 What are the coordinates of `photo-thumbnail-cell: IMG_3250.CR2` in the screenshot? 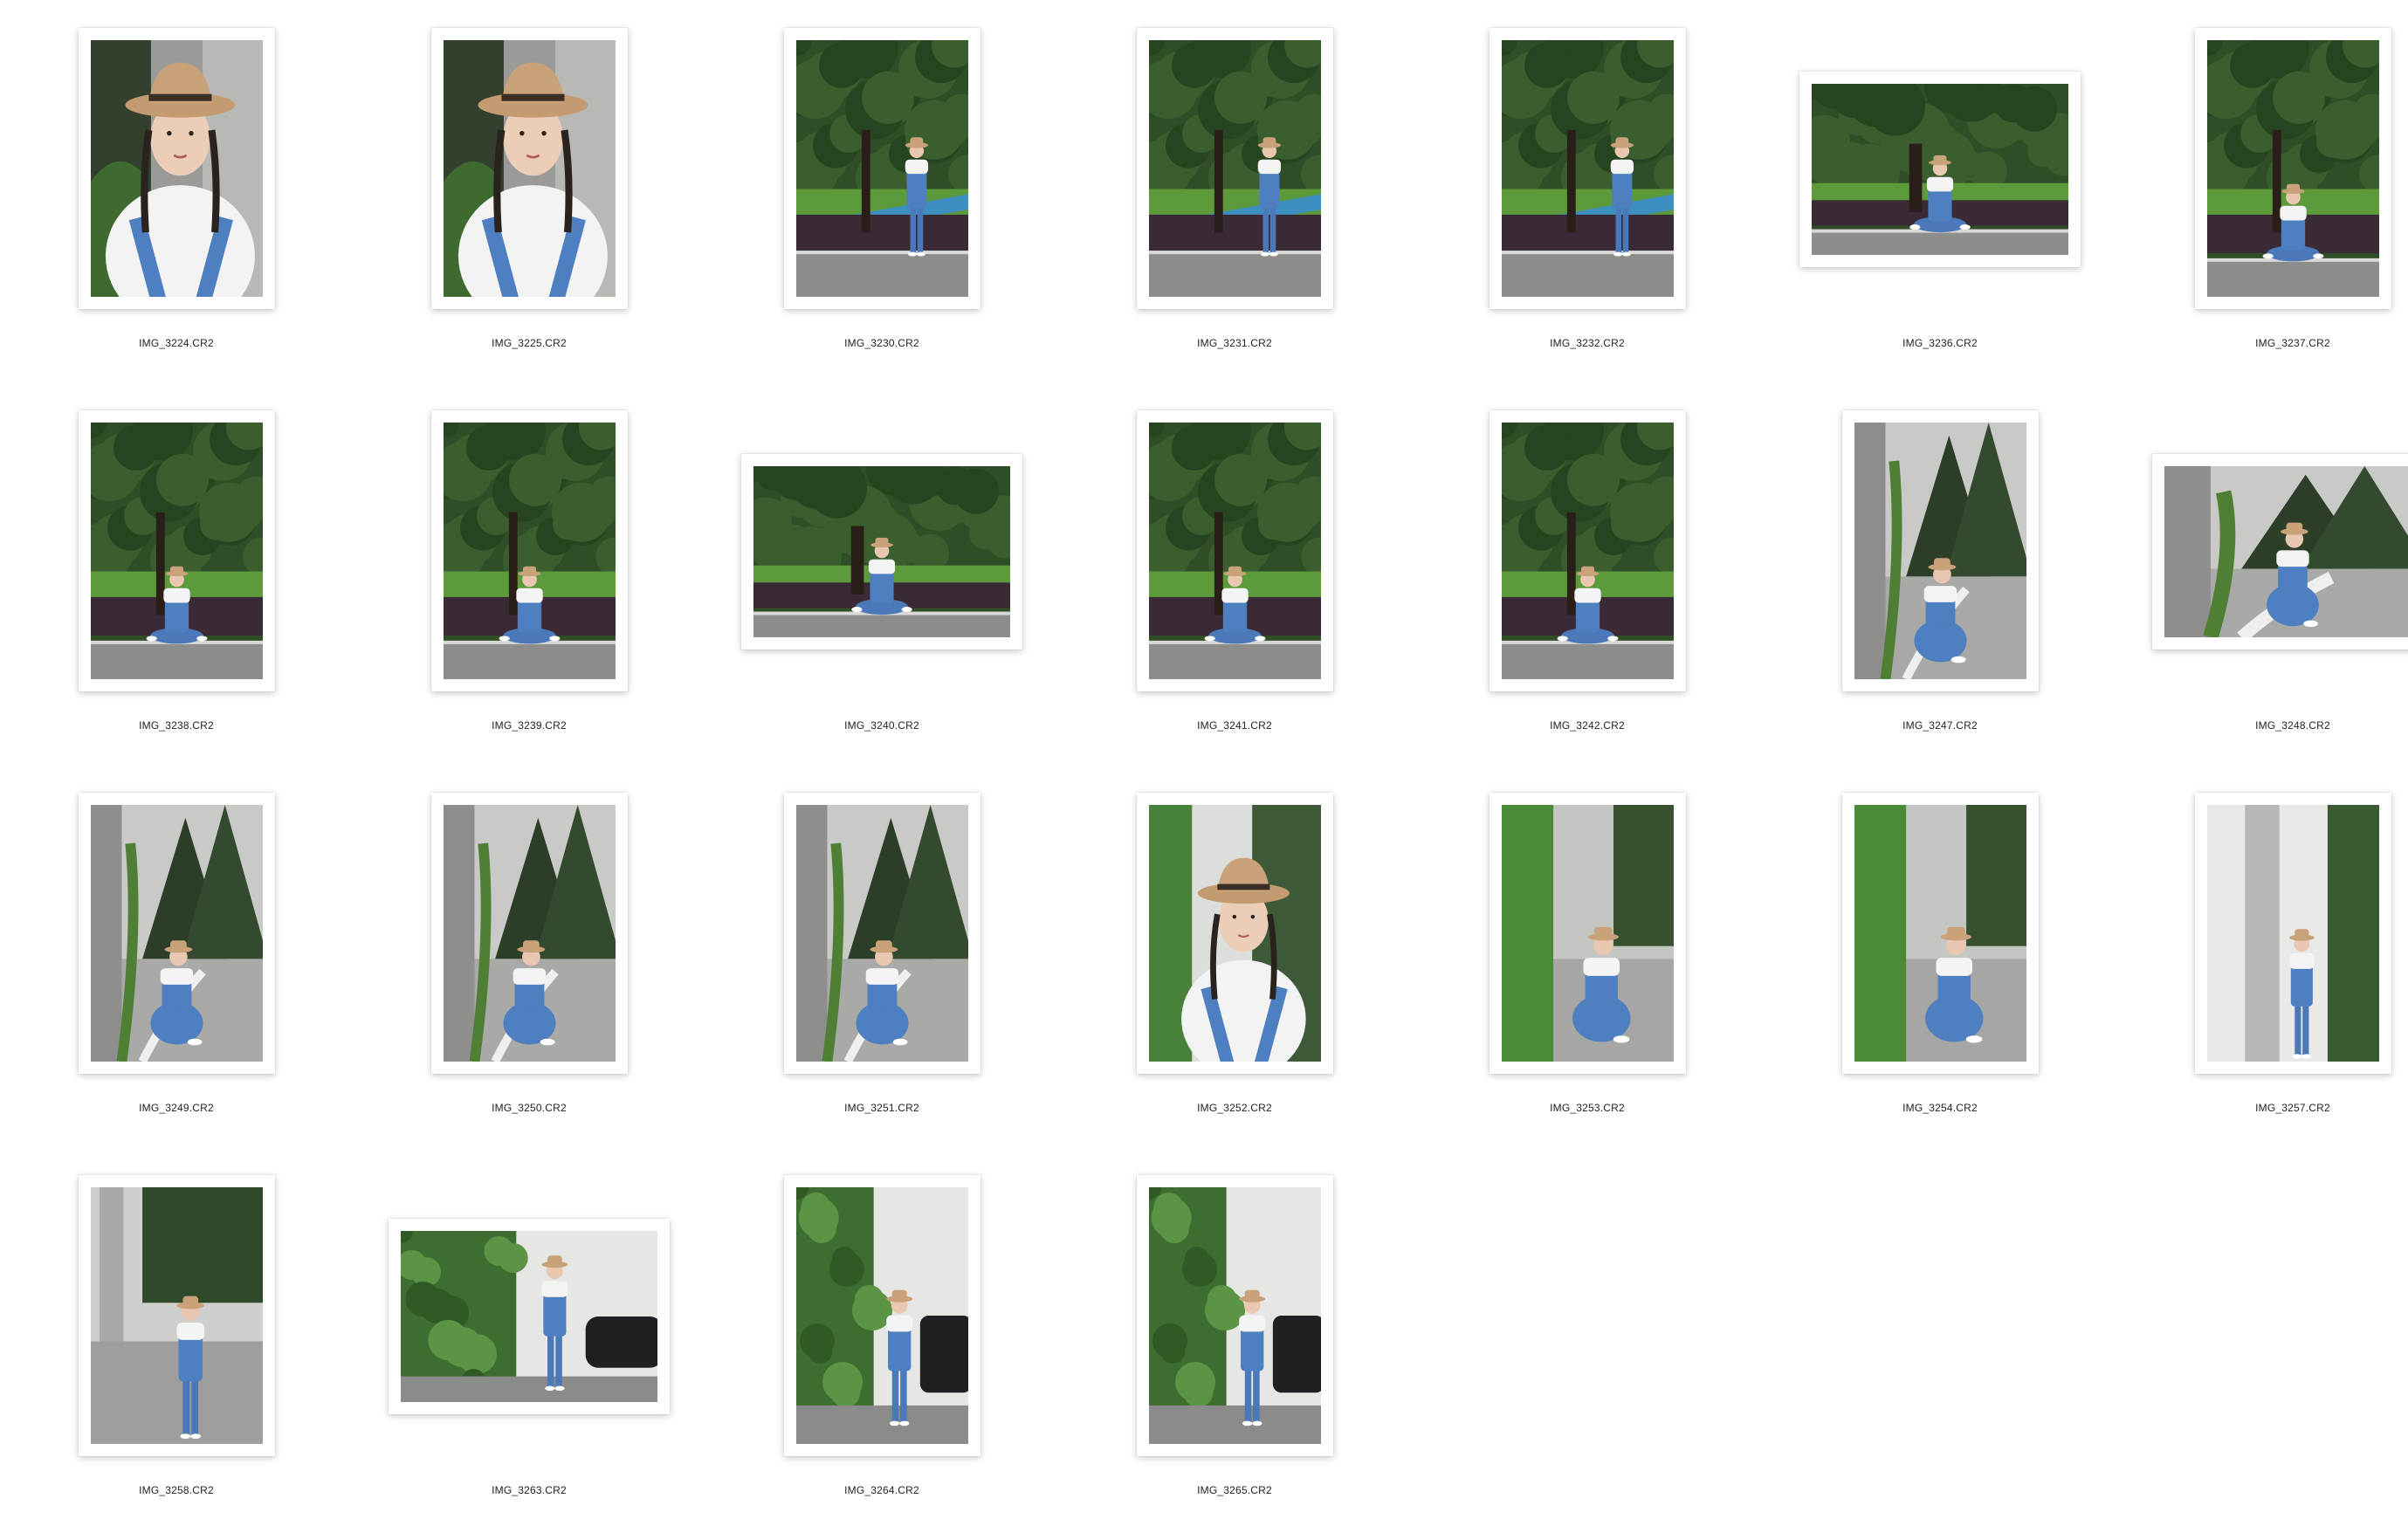 It's located at (529, 956).